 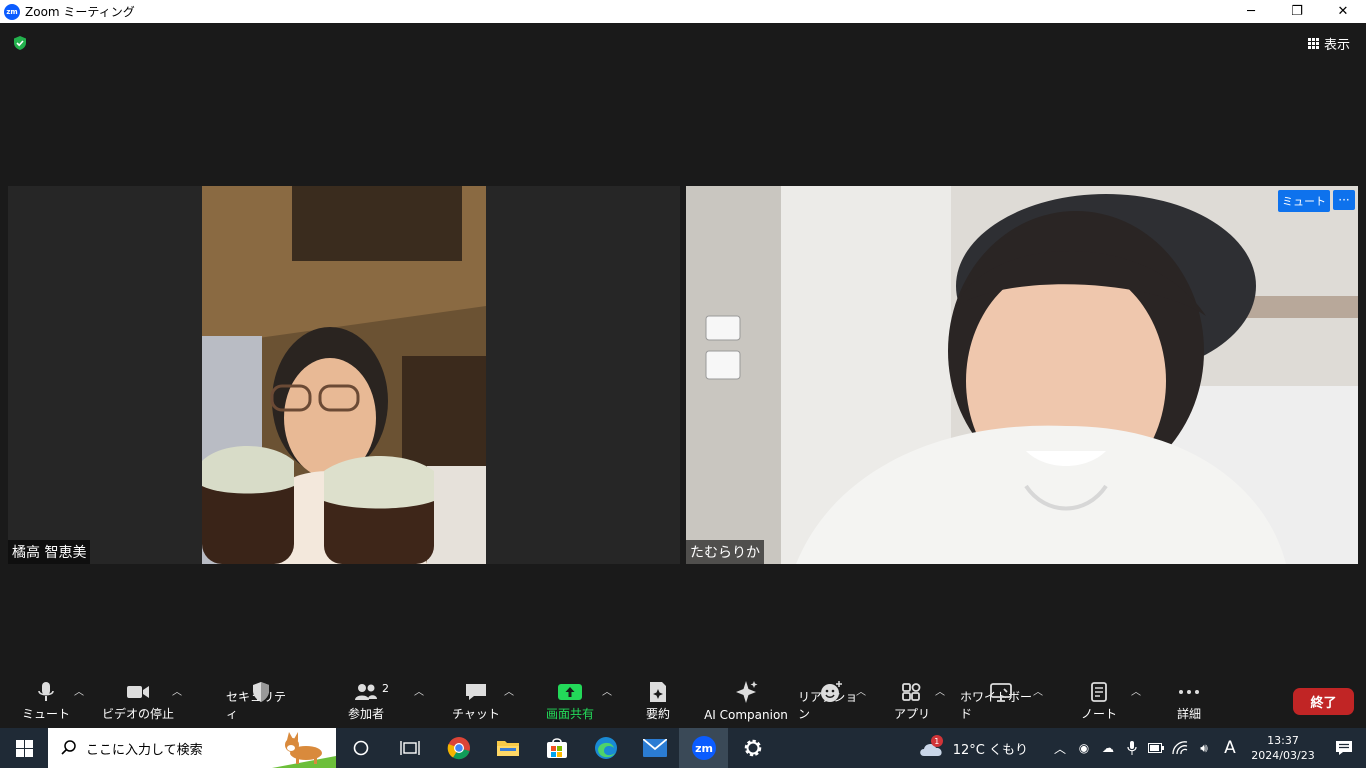 I want to click on window-controls: ─ ❐ ✕, so click(x=1297, y=11).